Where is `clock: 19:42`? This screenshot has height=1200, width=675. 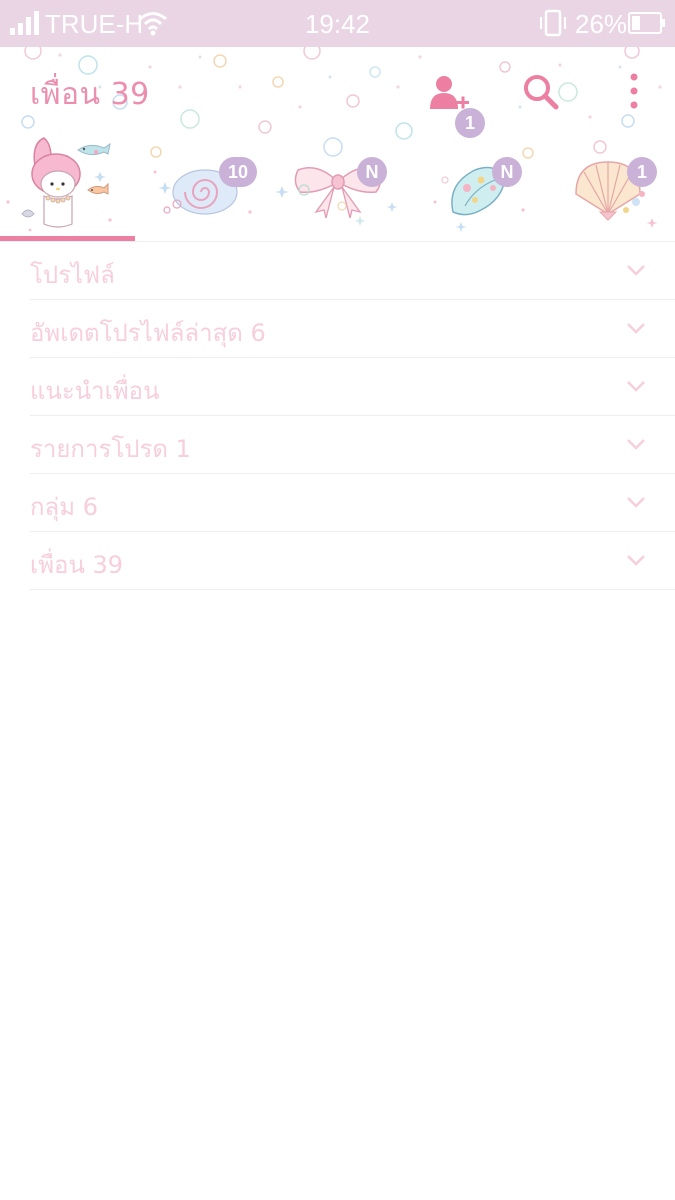 clock: 19:42 is located at coordinates (337, 24).